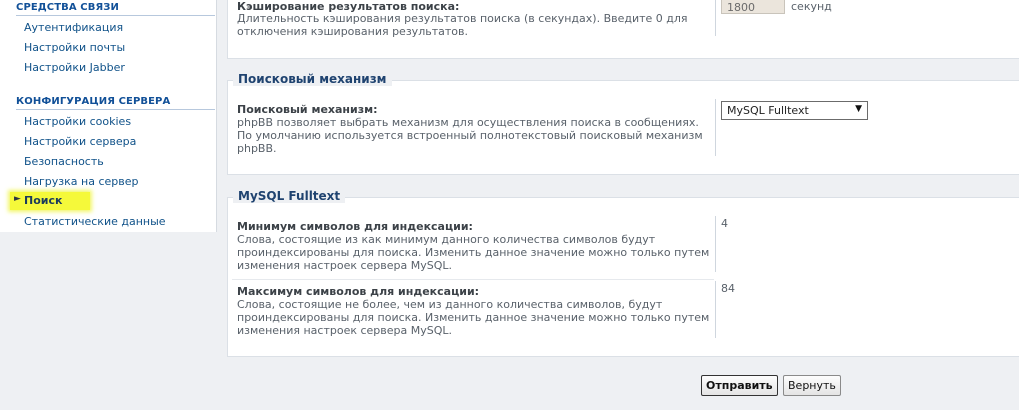 The width and height of the screenshot is (1019, 410). Describe the element at coordinates (312, 79) in the screenshot. I see `search-engine-legend: Поисковый механизм` at that location.